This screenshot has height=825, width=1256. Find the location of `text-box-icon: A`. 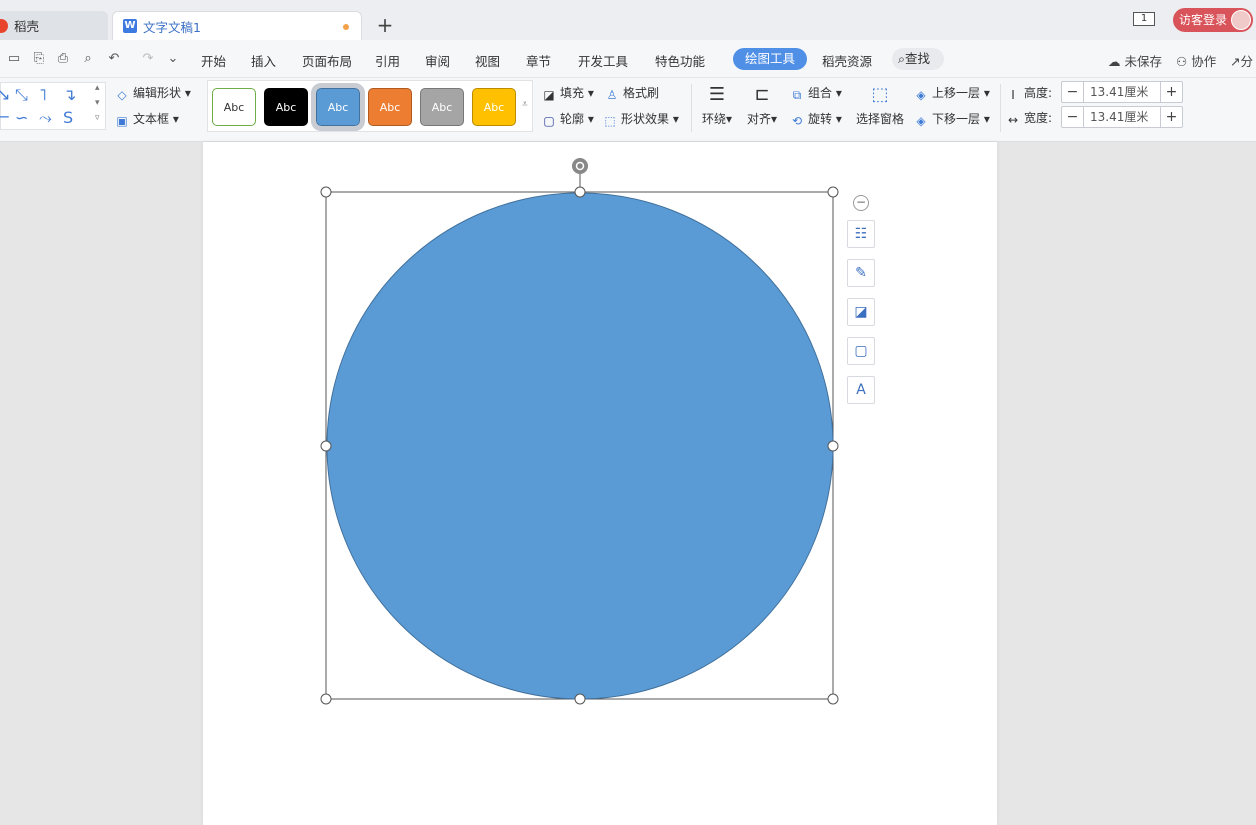

text-box-icon: A is located at coordinates (861, 390).